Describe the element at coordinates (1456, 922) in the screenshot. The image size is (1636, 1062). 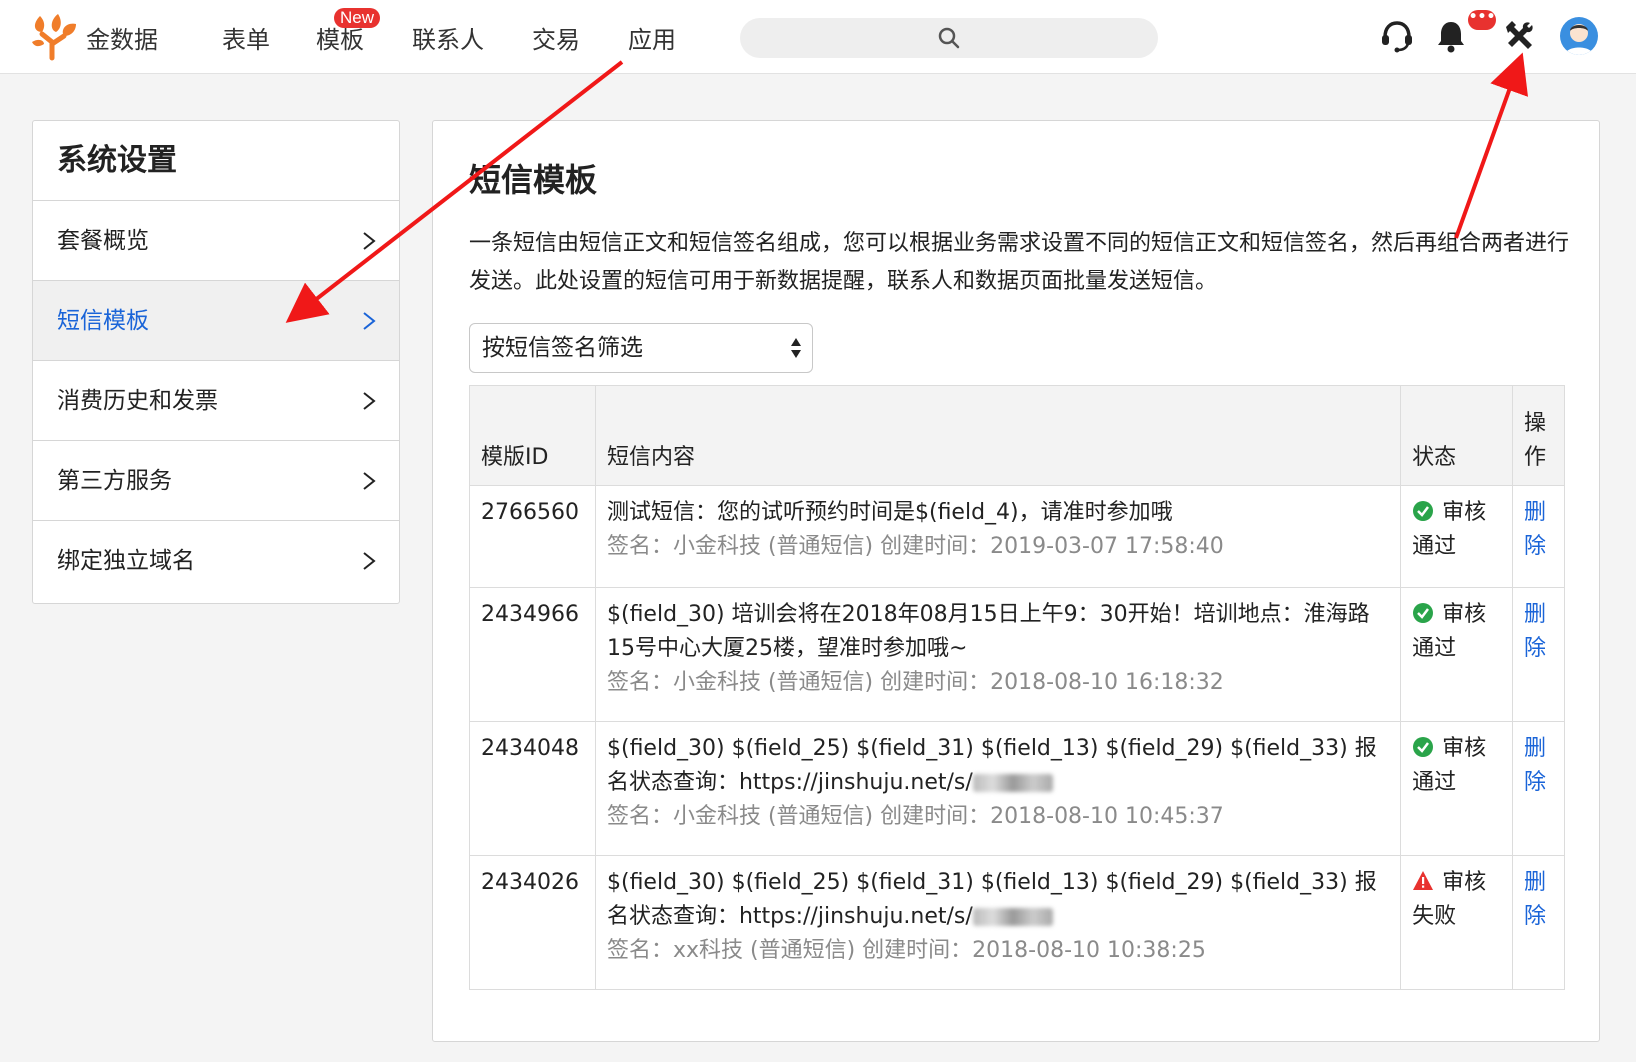
I see `cell-status: 审核失败` at that location.